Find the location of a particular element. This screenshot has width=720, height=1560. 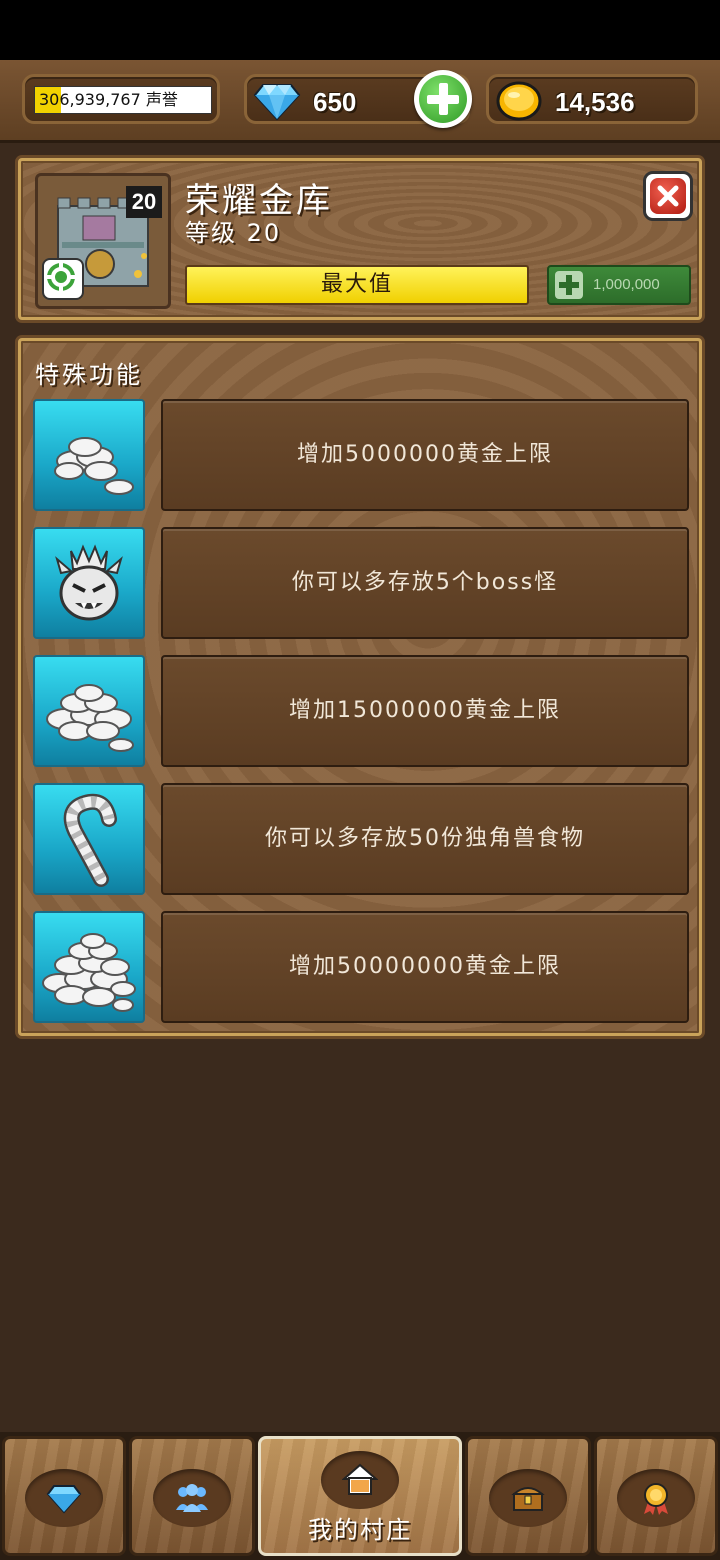

gem-count: 650 is located at coordinates (335, 102).